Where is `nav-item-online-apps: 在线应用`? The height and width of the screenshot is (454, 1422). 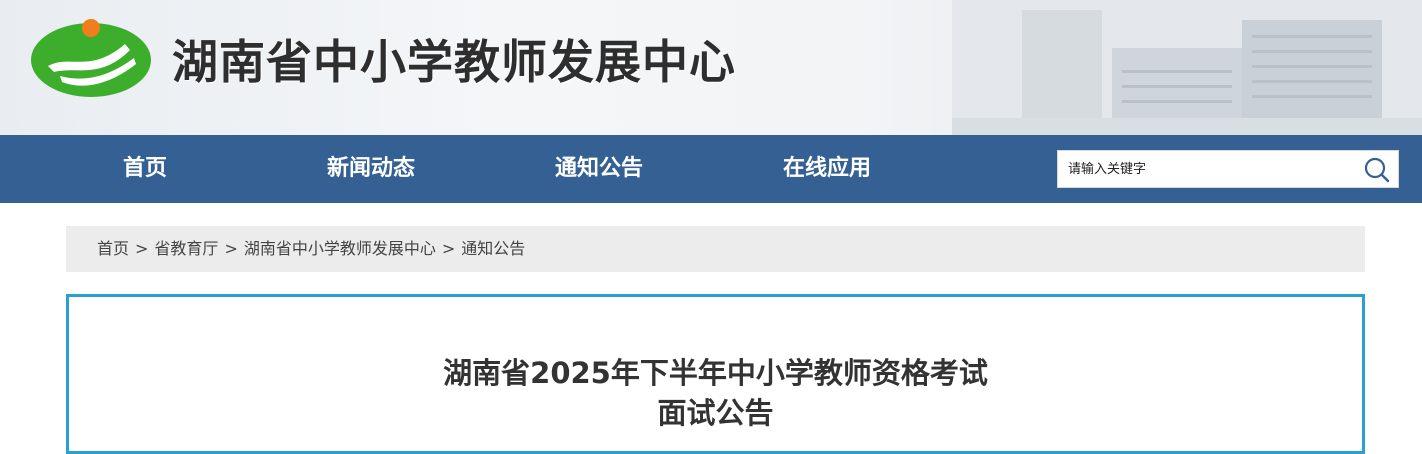
nav-item-online-apps: 在线应用 is located at coordinates (827, 169).